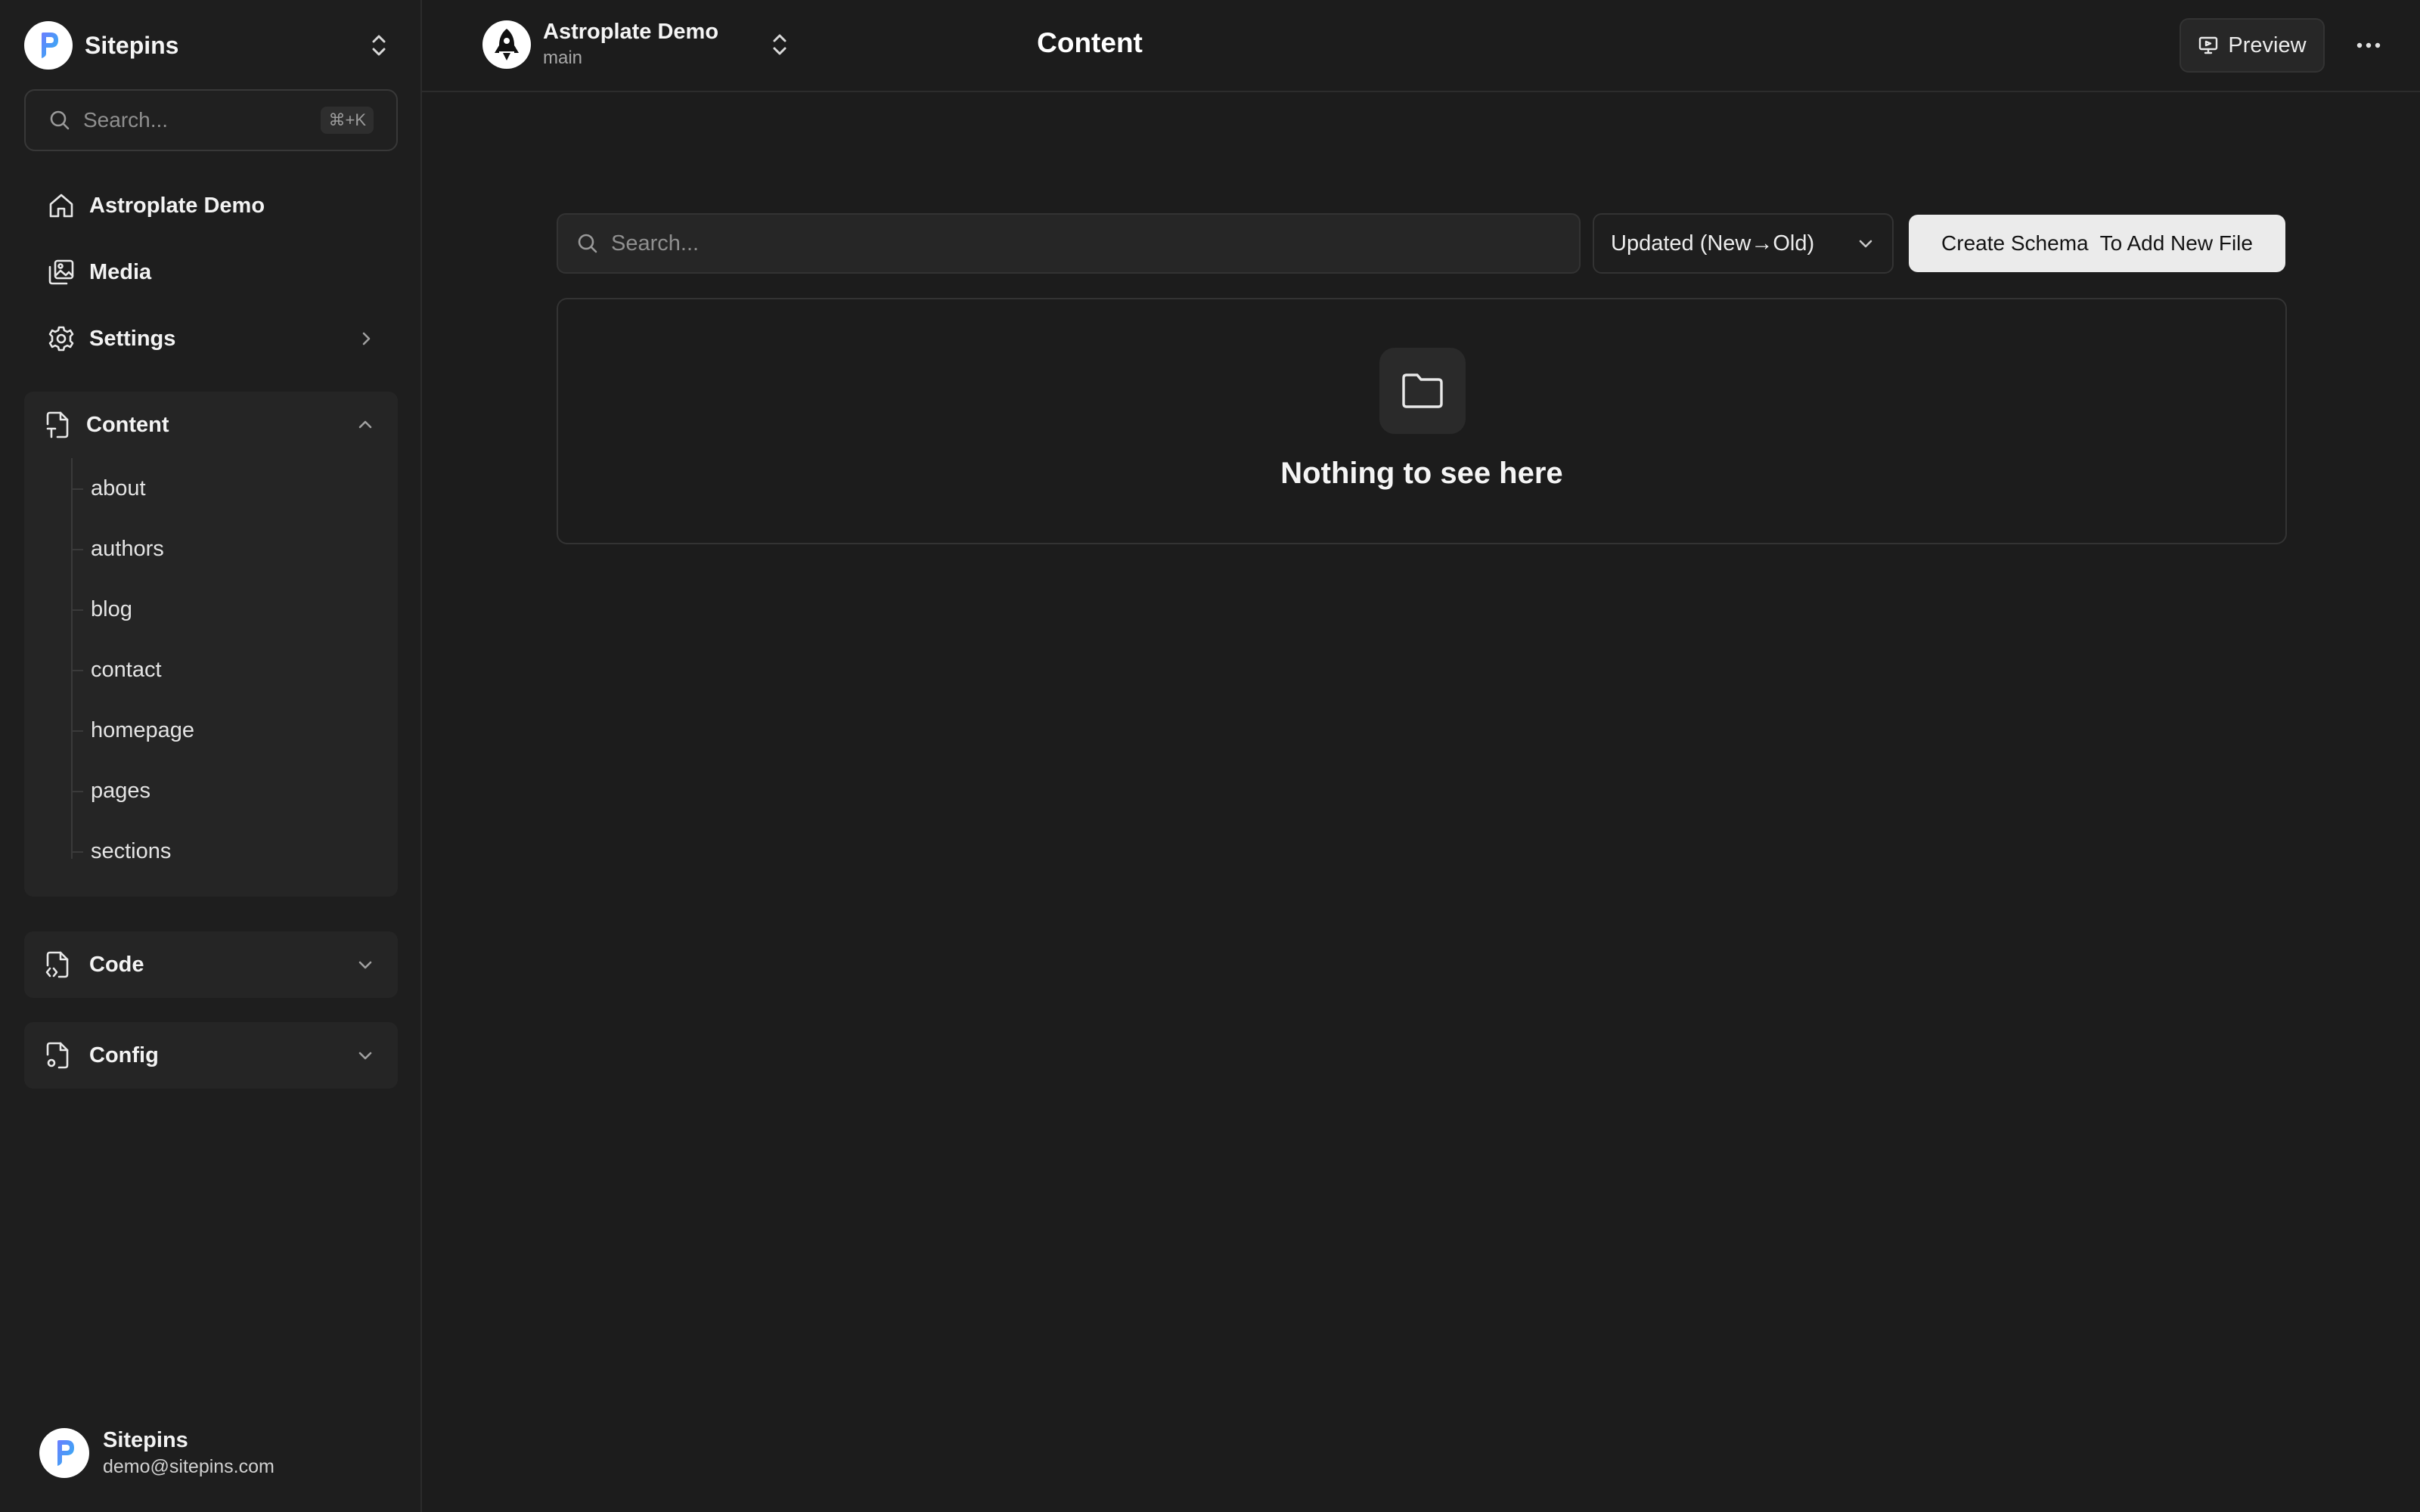 Image resolution: width=2420 pixels, height=1512 pixels. Describe the element at coordinates (57, 1055) in the screenshot. I see `file-cog-icon` at that location.